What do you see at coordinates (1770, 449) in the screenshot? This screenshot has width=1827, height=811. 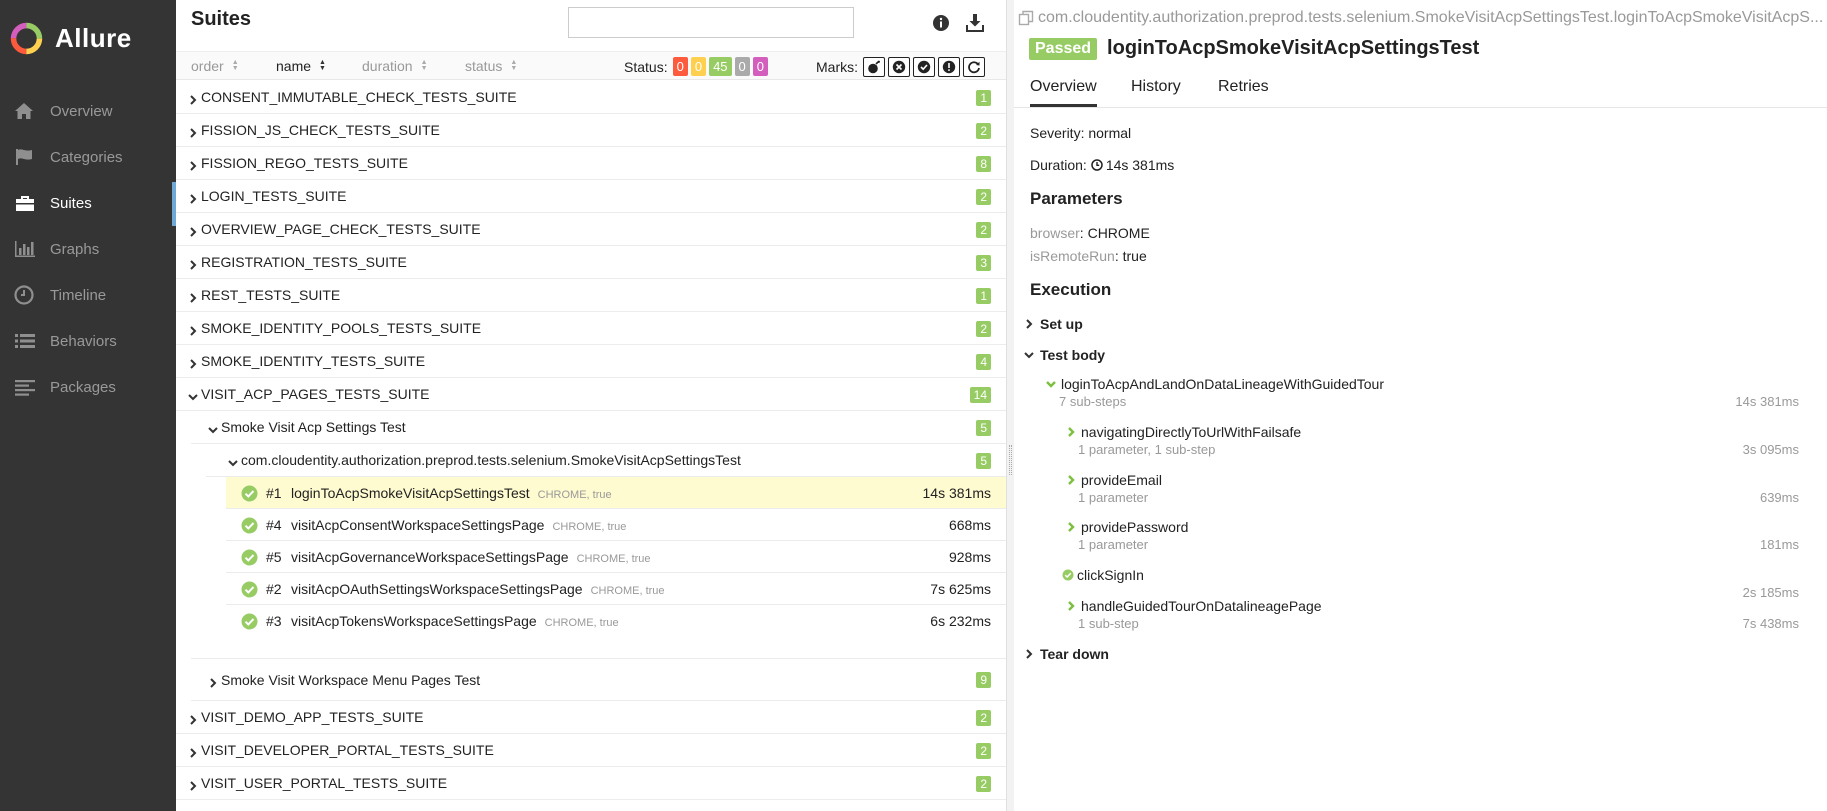 I see `step-duration: 3s 095ms` at bounding box center [1770, 449].